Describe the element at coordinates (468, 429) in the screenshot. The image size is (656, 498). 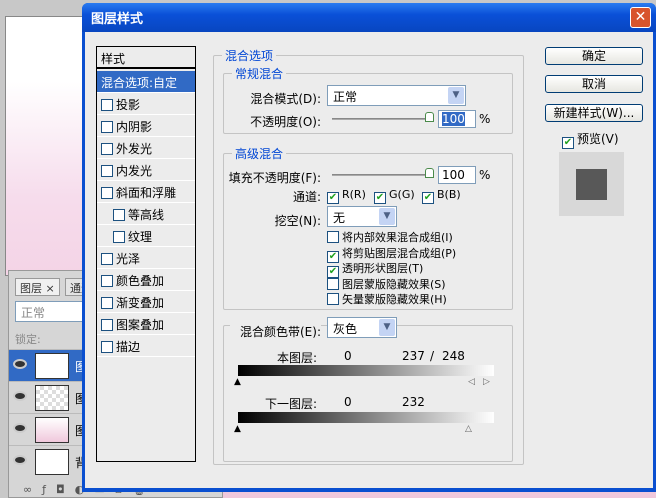
I see `white-point-handle: △` at that location.